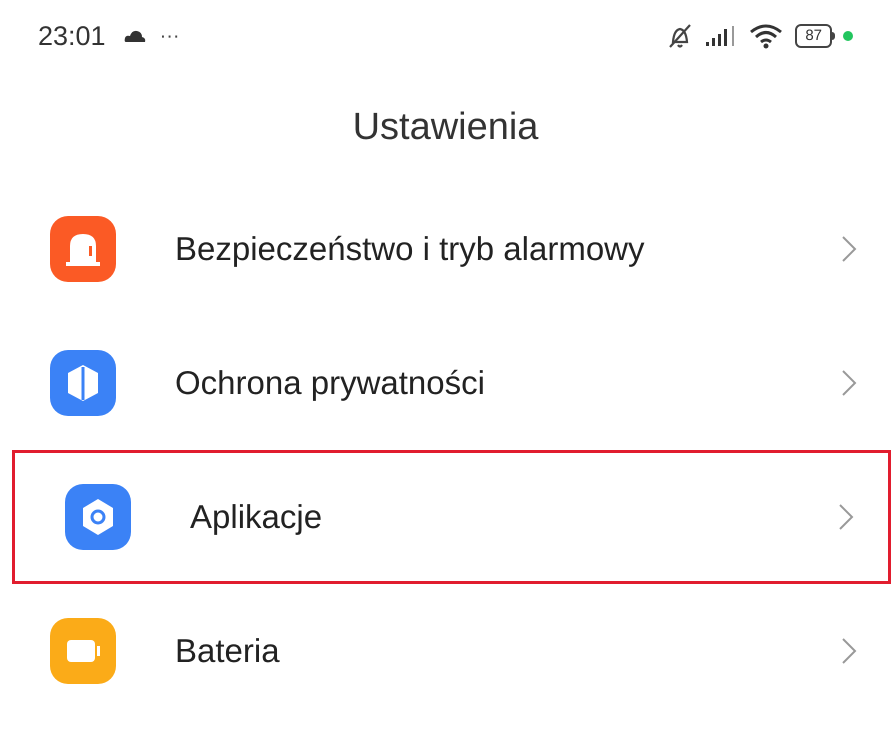 The width and height of the screenshot is (891, 751). What do you see at coordinates (257, 517) in the screenshot?
I see `row-label: Aplikacje` at bounding box center [257, 517].